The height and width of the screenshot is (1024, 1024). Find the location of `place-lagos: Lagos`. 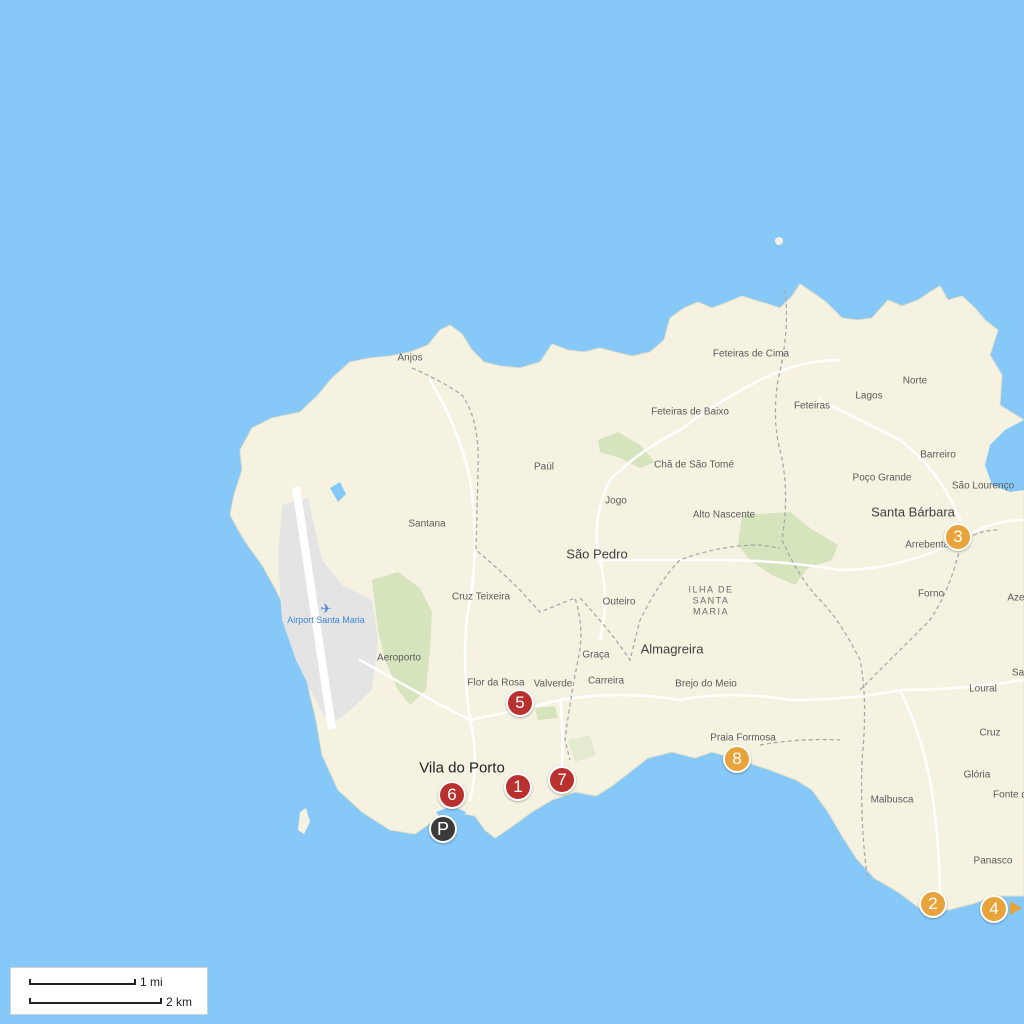

place-lagos: Lagos is located at coordinates (869, 396).